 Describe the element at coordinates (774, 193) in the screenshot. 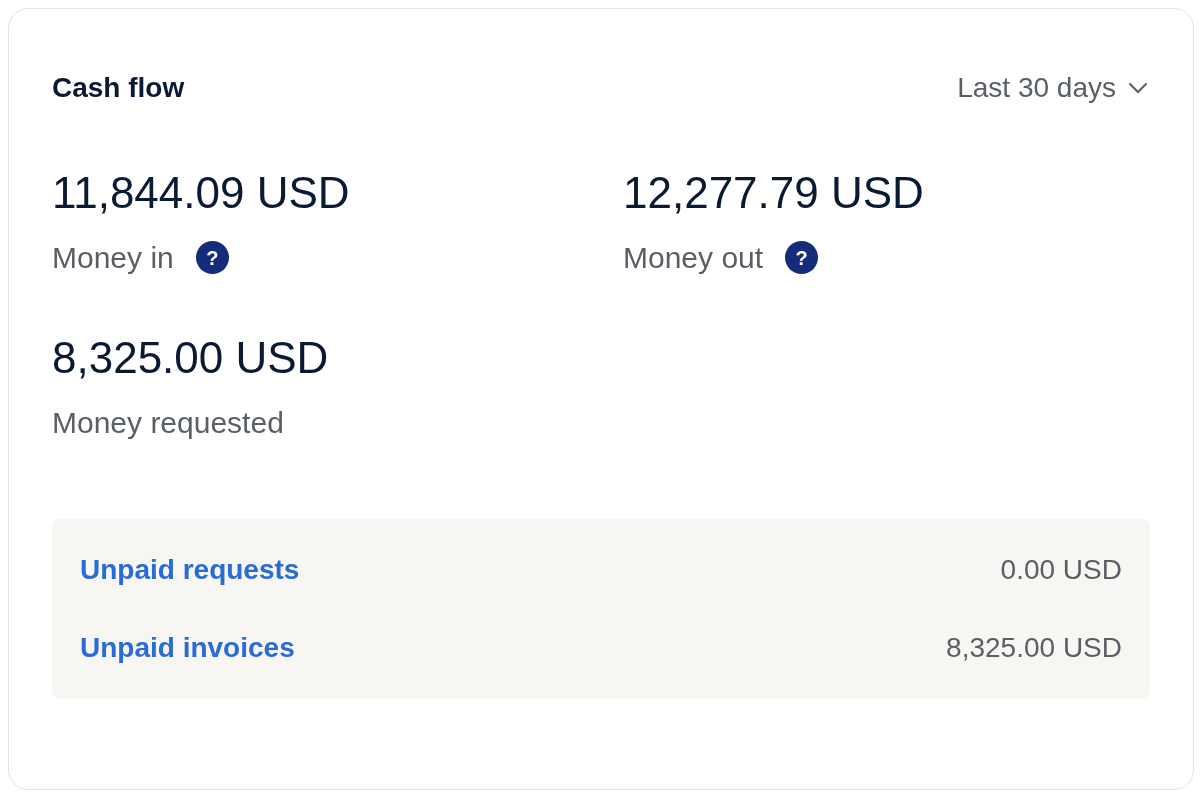

I see `metric-amount: 12,277.79 USD` at that location.